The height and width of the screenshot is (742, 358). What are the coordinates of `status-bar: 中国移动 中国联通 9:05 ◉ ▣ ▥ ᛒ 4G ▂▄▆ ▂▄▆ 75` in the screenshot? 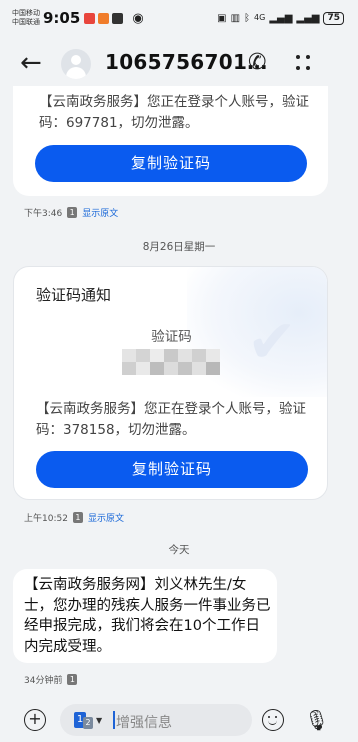 It's located at (179, 18).